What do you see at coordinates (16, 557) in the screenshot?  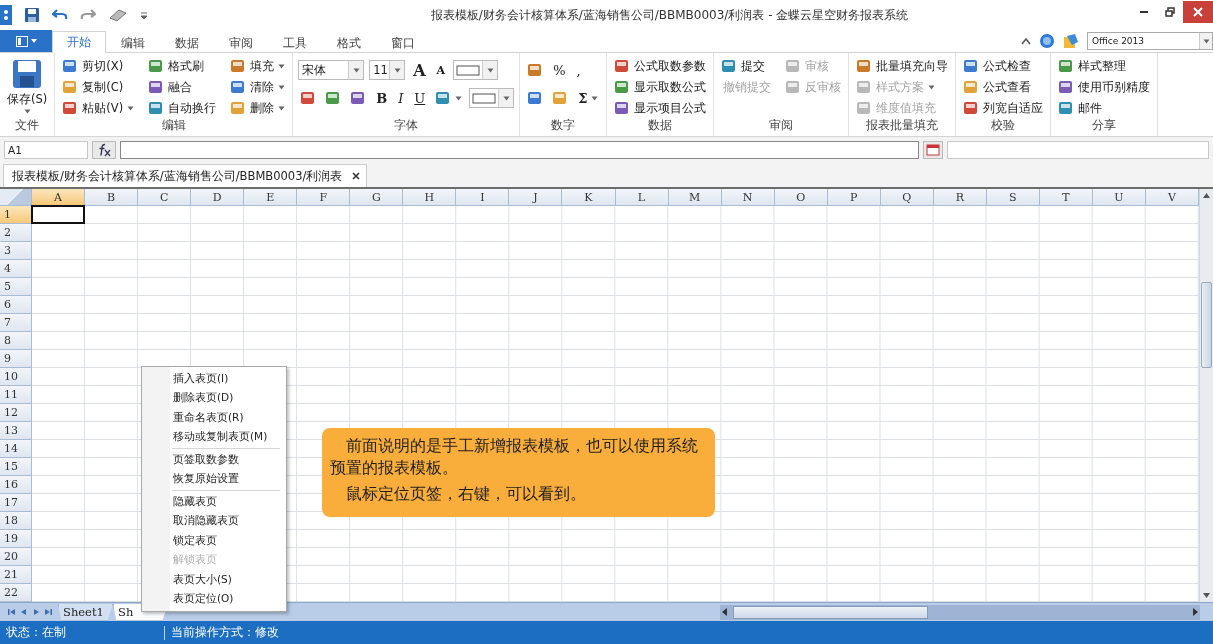 I see `row-header: 20` at bounding box center [16, 557].